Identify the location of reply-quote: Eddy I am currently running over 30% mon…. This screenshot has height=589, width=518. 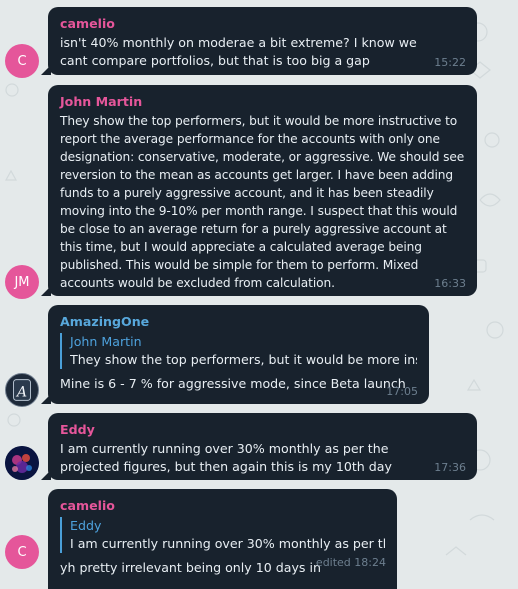
(222, 535).